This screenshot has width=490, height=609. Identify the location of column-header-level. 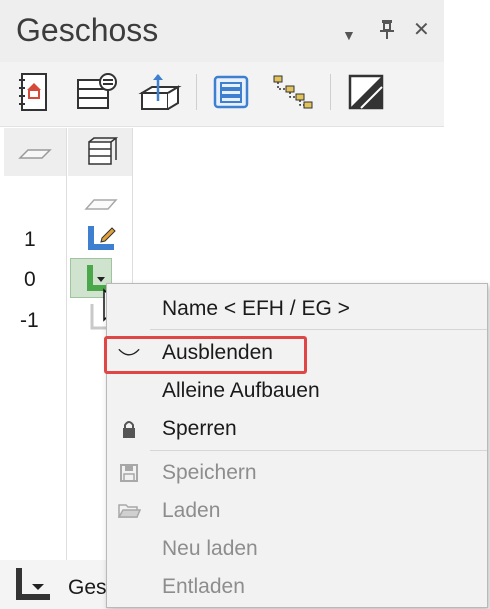
(35, 152).